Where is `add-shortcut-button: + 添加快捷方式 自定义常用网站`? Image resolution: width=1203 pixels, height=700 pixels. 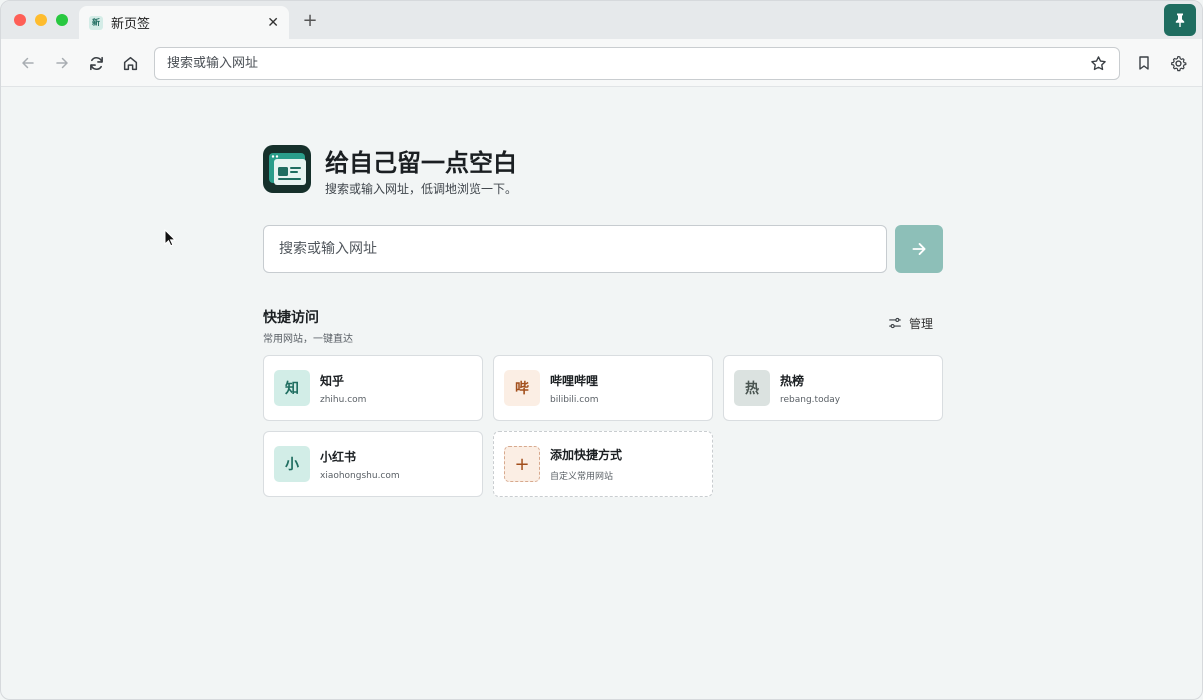
add-shortcut-button: + 添加快捷方式 自定义常用网站 is located at coordinates (603, 464).